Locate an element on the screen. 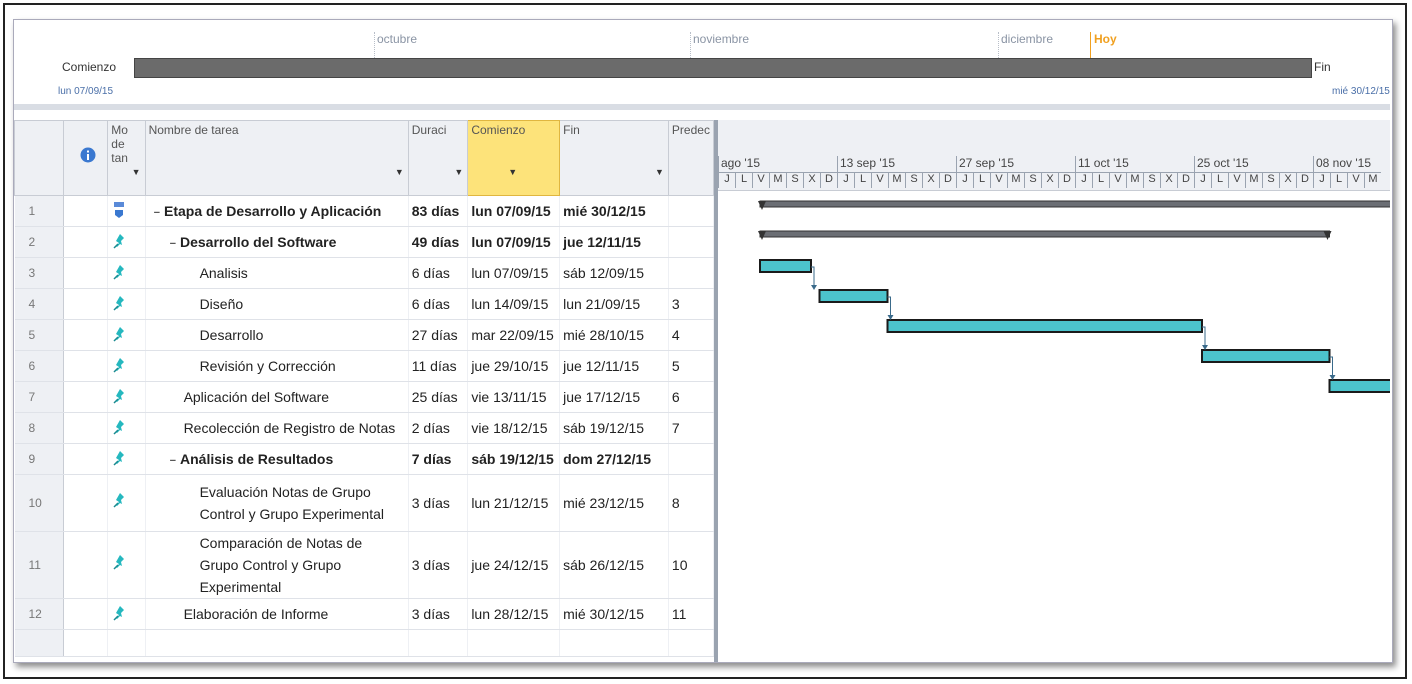  task-name-cell: Desarrollo is located at coordinates (277, 335).